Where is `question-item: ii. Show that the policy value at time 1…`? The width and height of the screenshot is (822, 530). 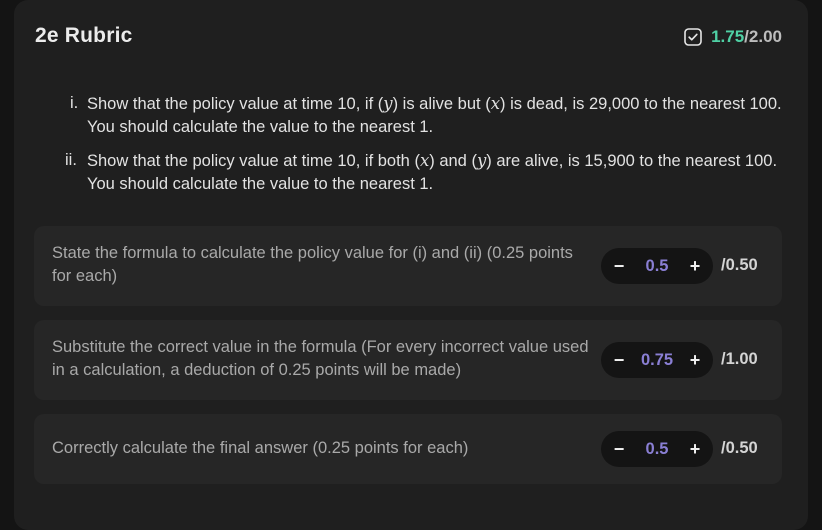 question-item: ii. Show that the policy value at time 1… is located at coordinates (427, 172).